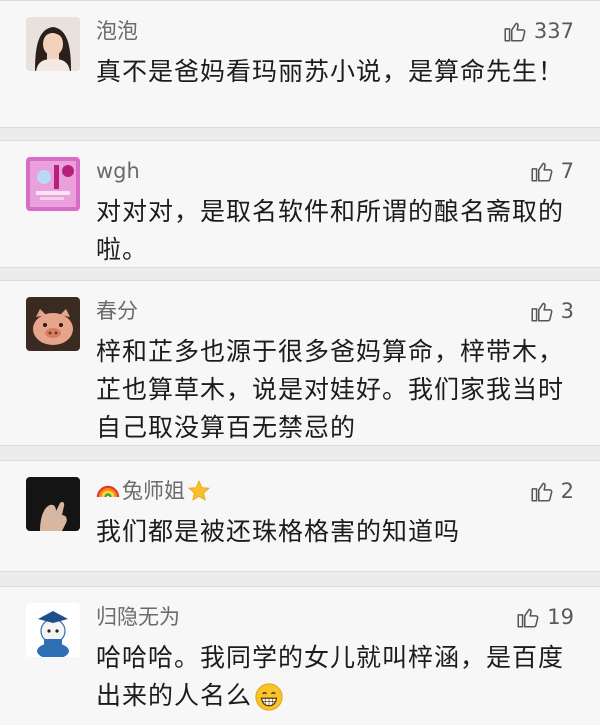  I want to click on comment-text: 哈哈哈。我同学的女儿就叫梓涵，是百度出来的人名么, so click(336, 677).